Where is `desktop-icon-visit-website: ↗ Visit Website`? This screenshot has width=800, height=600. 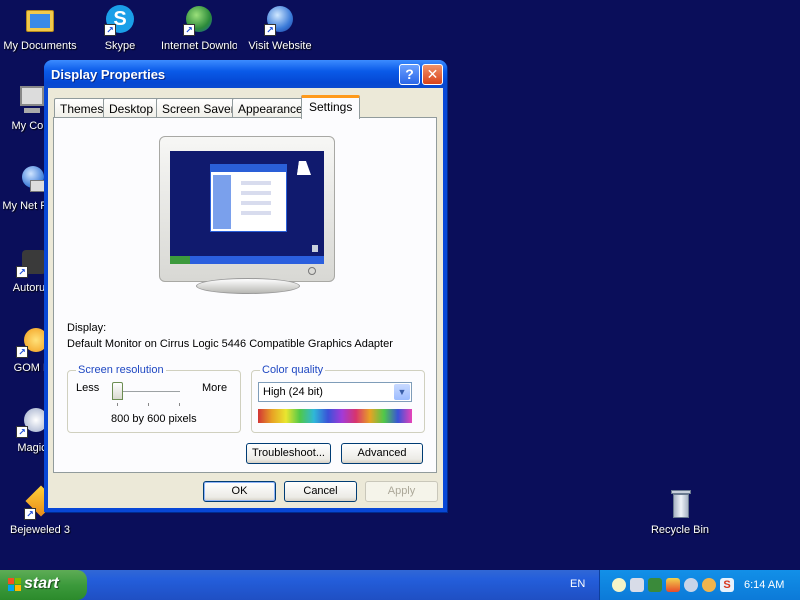
desktop-icon-visit-website: ↗ Visit Website is located at coordinates (280, 28).